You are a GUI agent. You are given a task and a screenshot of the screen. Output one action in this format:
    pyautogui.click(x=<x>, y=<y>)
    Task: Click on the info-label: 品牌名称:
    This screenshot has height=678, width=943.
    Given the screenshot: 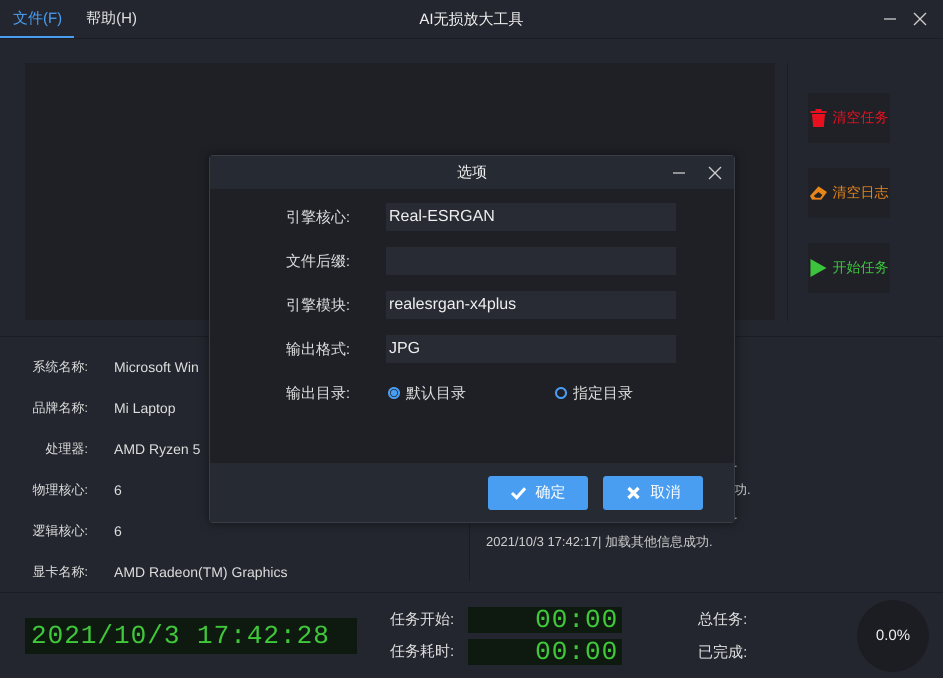 What is the action you would take?
    pyautogui.click(x=59, y=408)
    